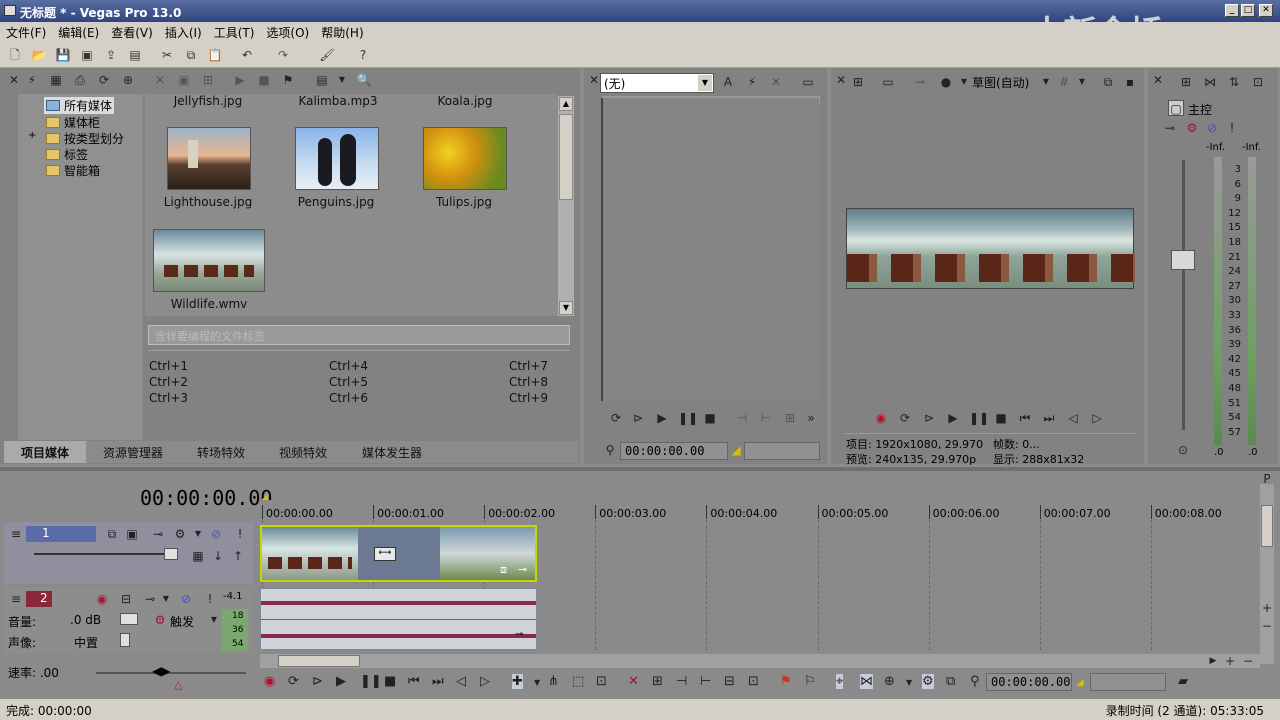  I want to click on save-as-icon: ▣, so click(87, 55).